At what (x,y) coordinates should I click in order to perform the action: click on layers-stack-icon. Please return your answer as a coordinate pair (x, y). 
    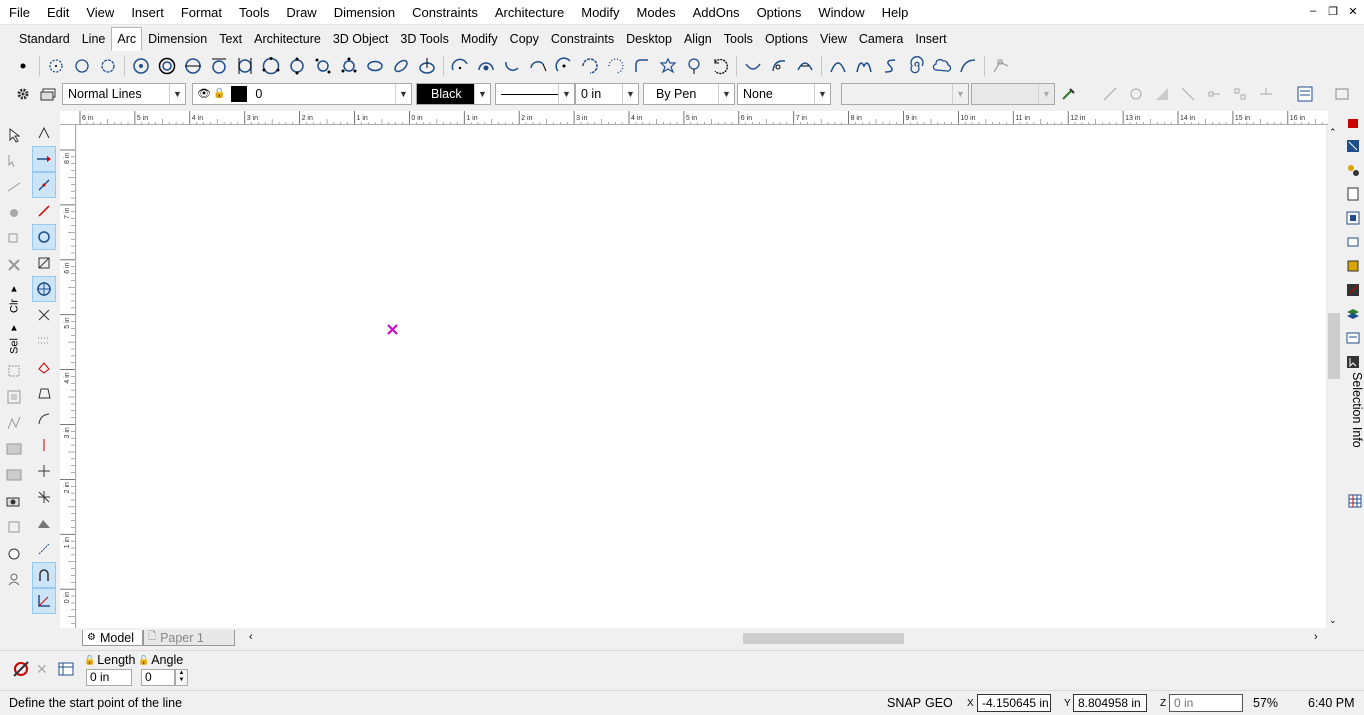
    Looking at the image, I should click on (1353, 314).